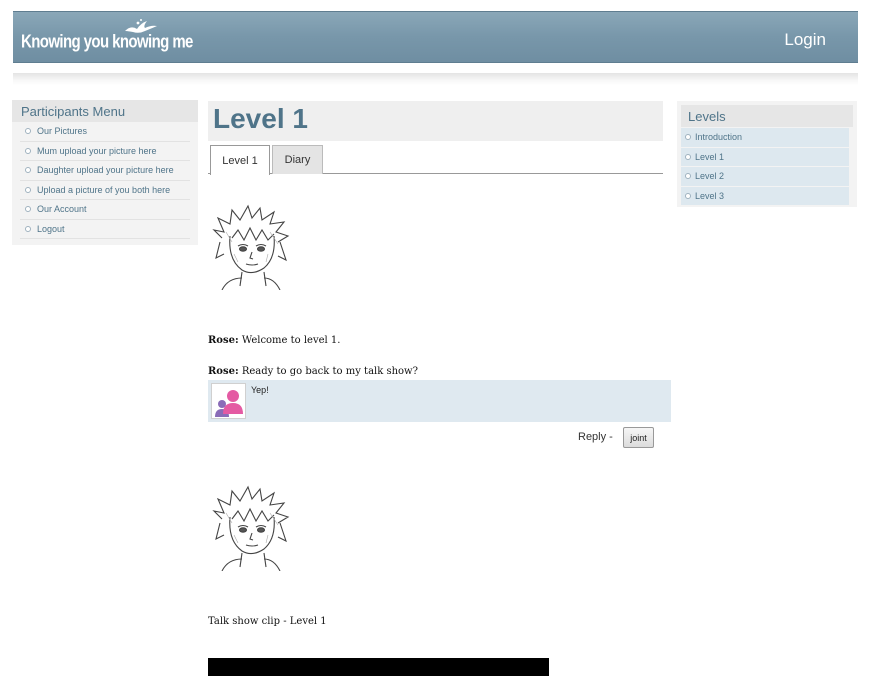  Describe the element at coordinates (435, 121) in the screenshot. I see `page-title-box: Level 1` at that location.